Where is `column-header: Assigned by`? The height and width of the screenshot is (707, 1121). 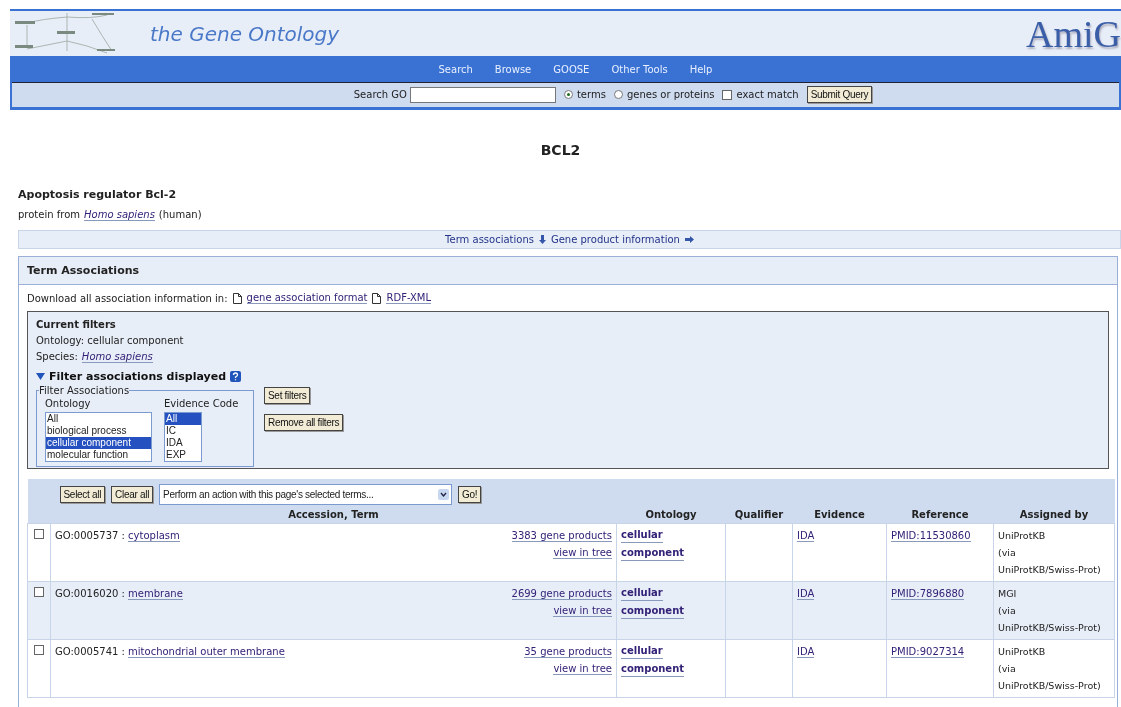
column-header: Assigned by is located at coordinates (1054, 514).